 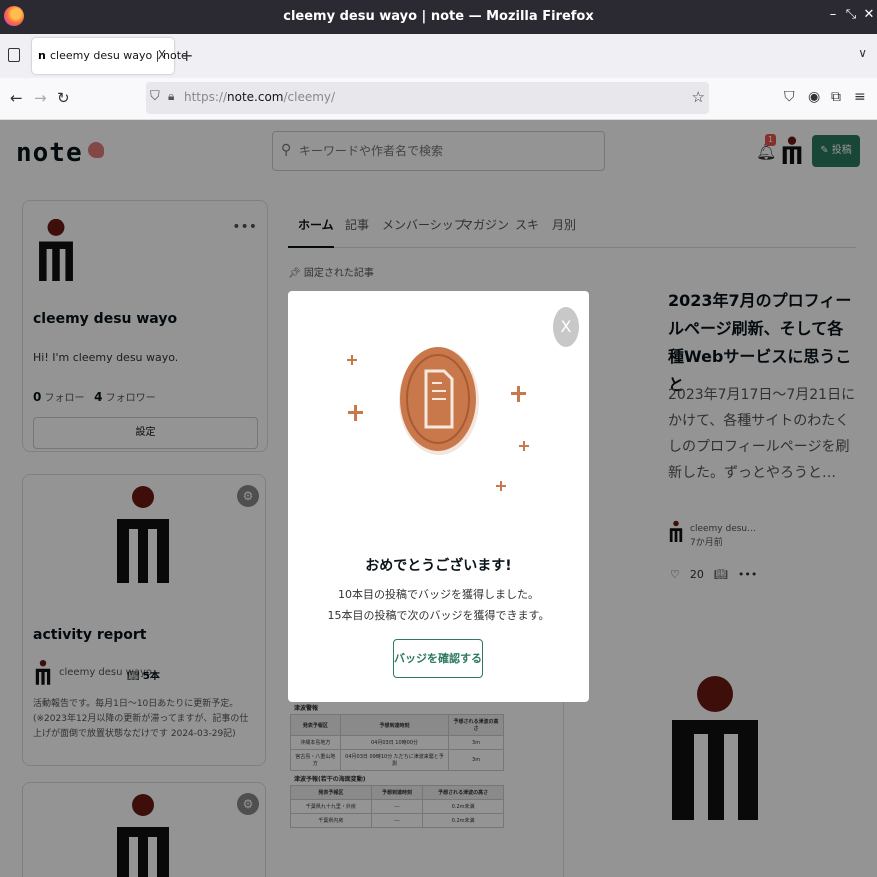 I want to click on close-icon: X, so click(x=566, y=327).